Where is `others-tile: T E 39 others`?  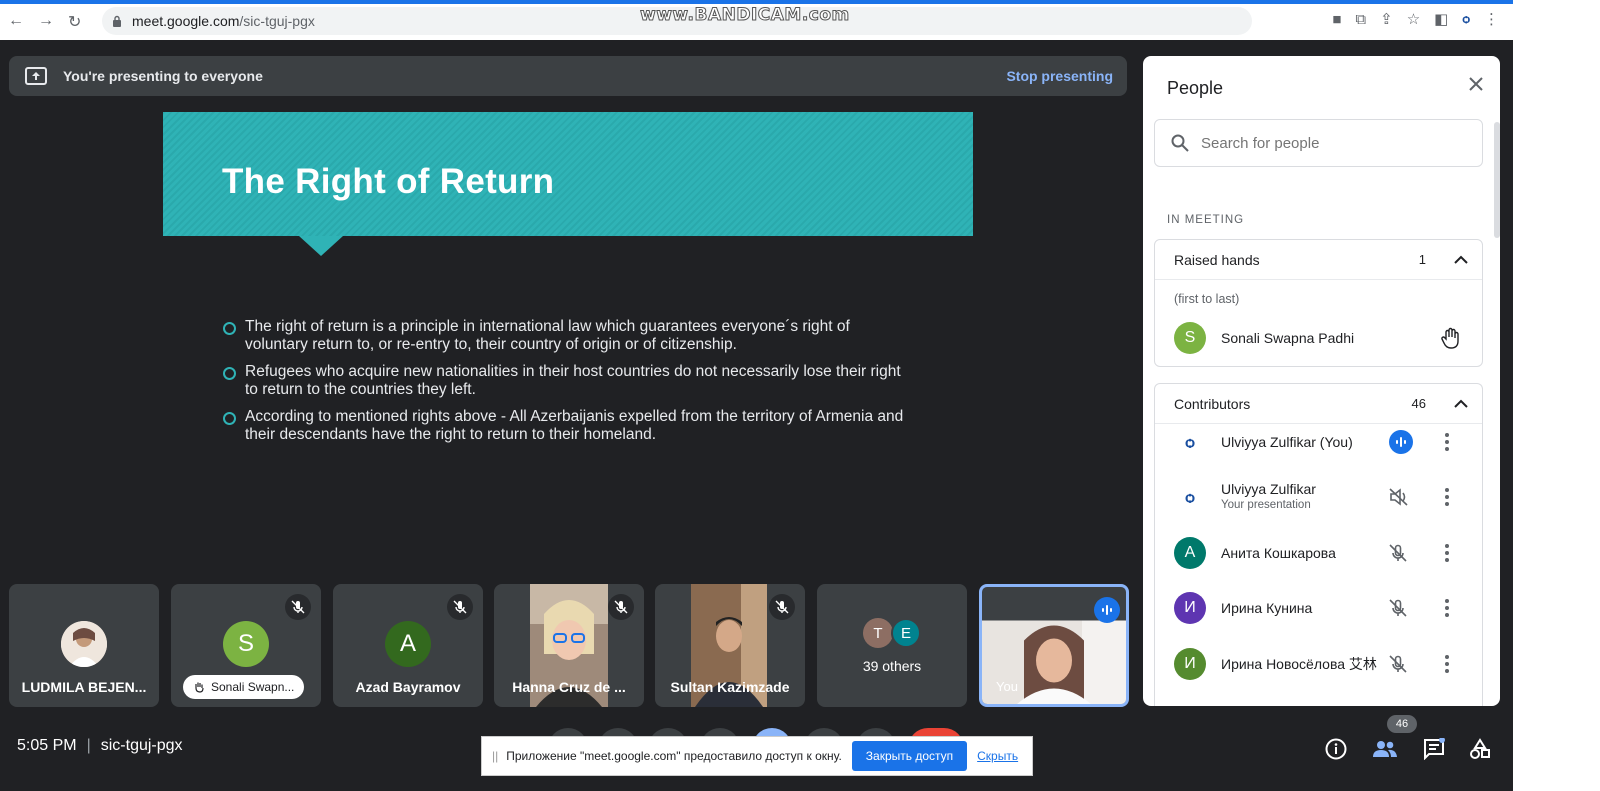 others-tile: T E 39 others is located at coordinates (892, 645).